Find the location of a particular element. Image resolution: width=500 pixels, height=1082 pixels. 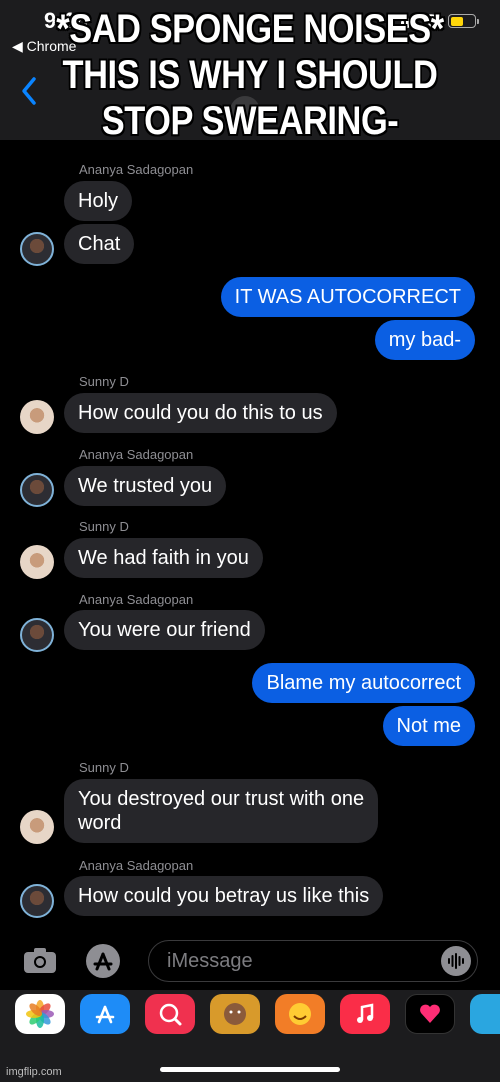

web-search-icon is located at coordinates (170, 1014).